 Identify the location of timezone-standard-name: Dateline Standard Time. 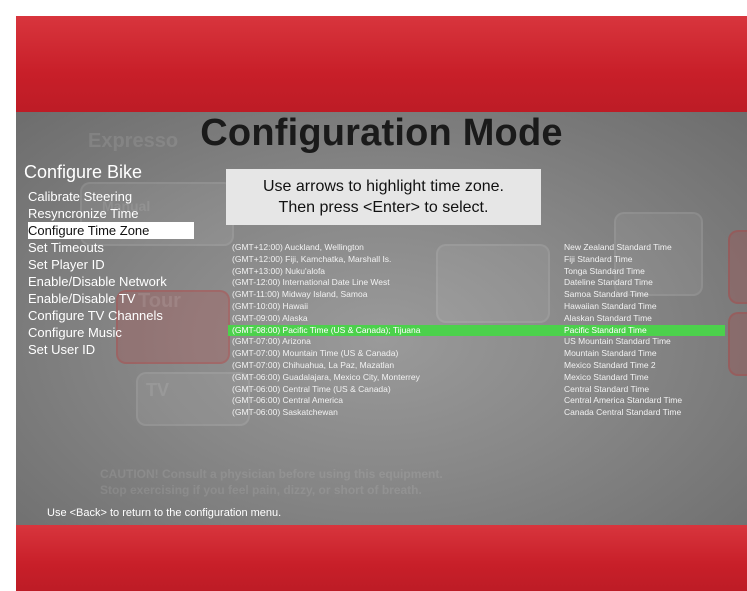
(608, 282).